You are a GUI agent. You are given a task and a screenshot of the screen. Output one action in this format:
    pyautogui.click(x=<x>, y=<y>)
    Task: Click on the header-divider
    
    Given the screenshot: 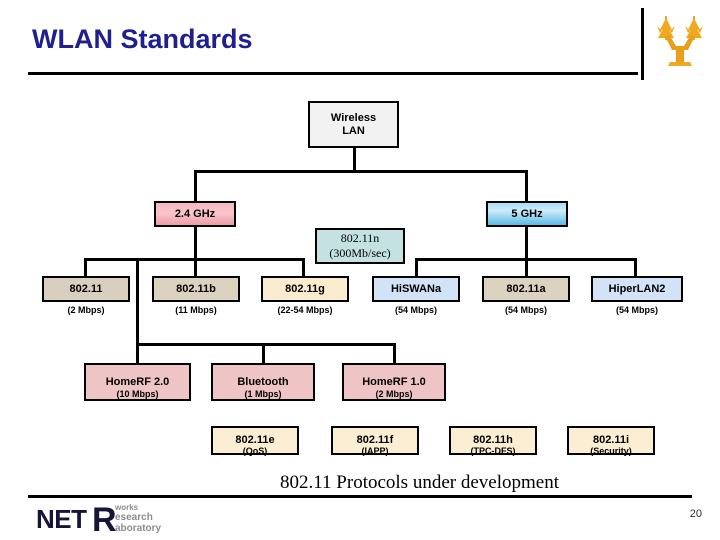 What is the action you would take?
    pyautogui.click(x=333, y=73)
    